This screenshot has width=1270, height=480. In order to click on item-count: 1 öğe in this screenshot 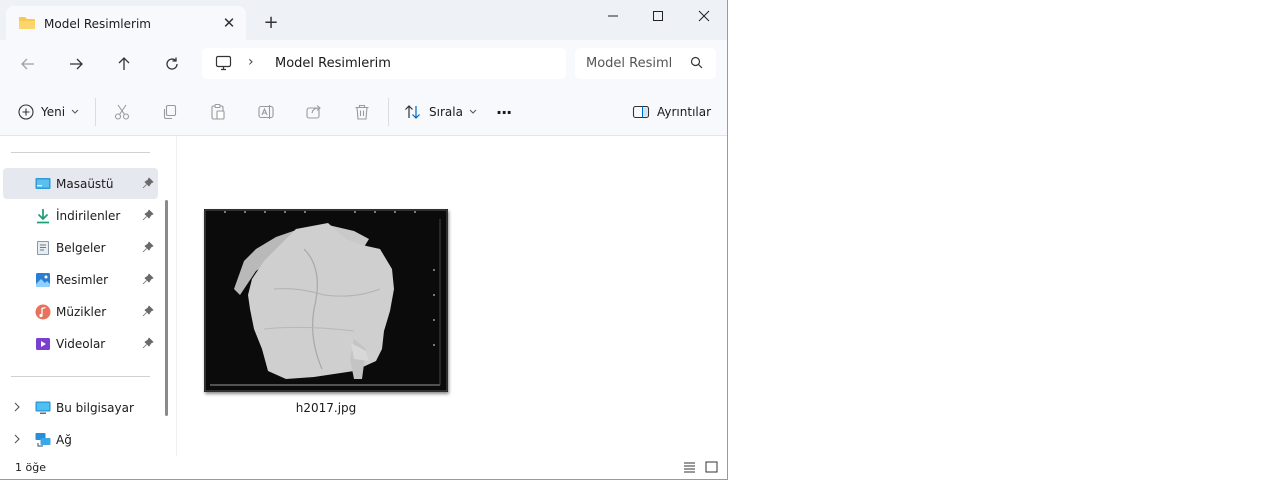, I will do `click(30, 467)`.